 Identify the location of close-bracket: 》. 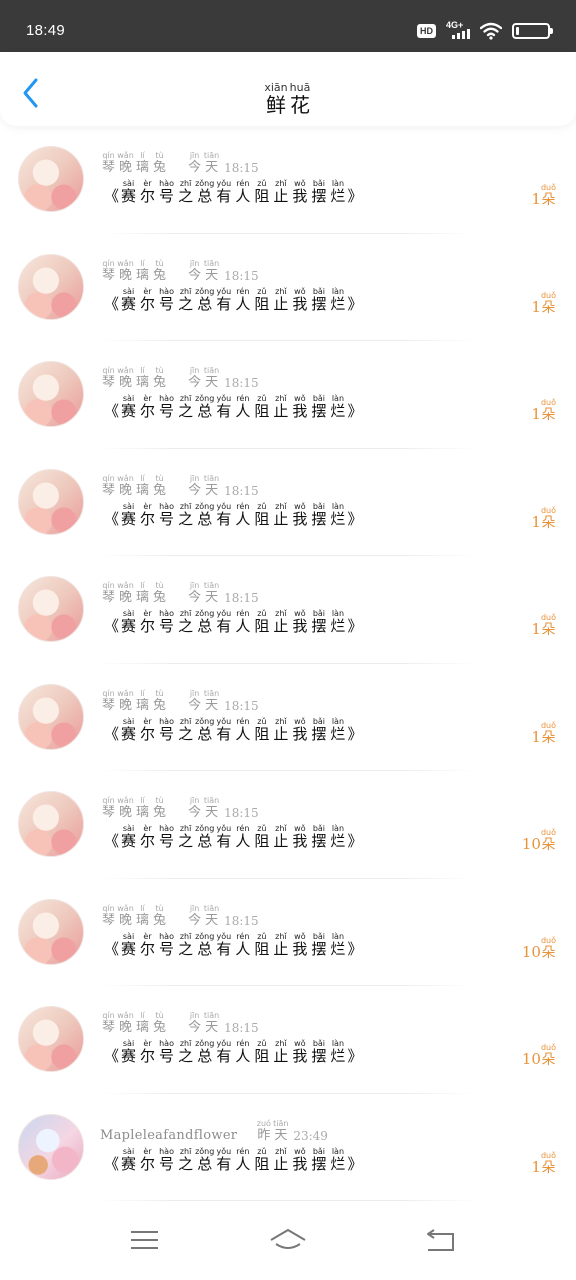
(355, 626).